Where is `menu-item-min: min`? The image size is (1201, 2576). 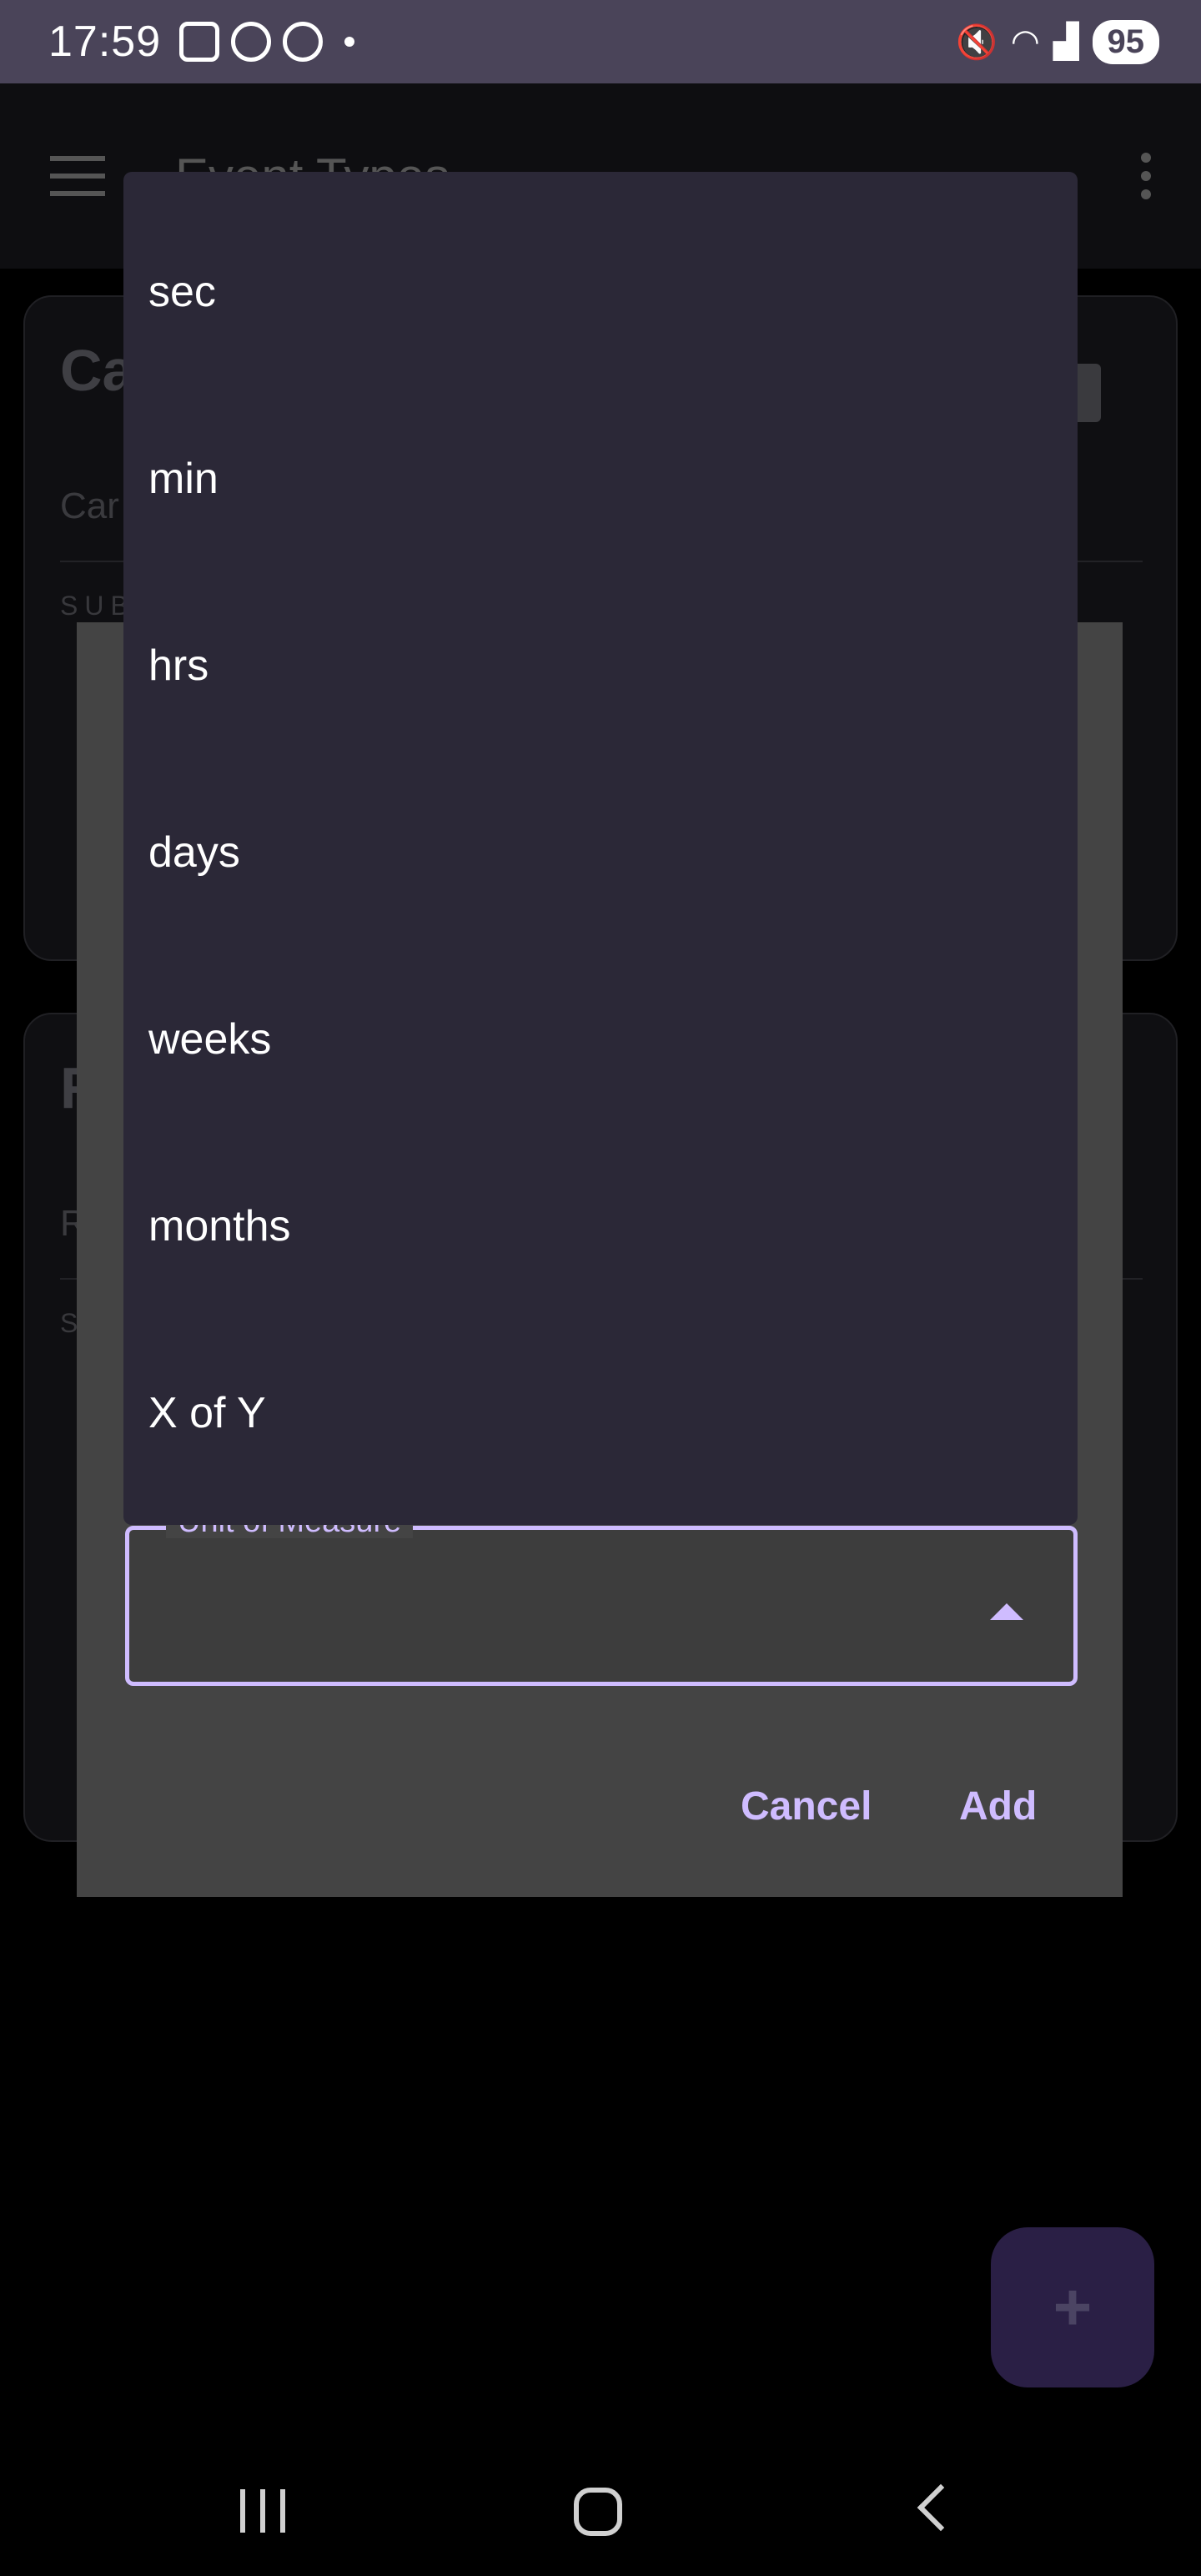
menu-item-min: min is located at coordinates (601, 478).